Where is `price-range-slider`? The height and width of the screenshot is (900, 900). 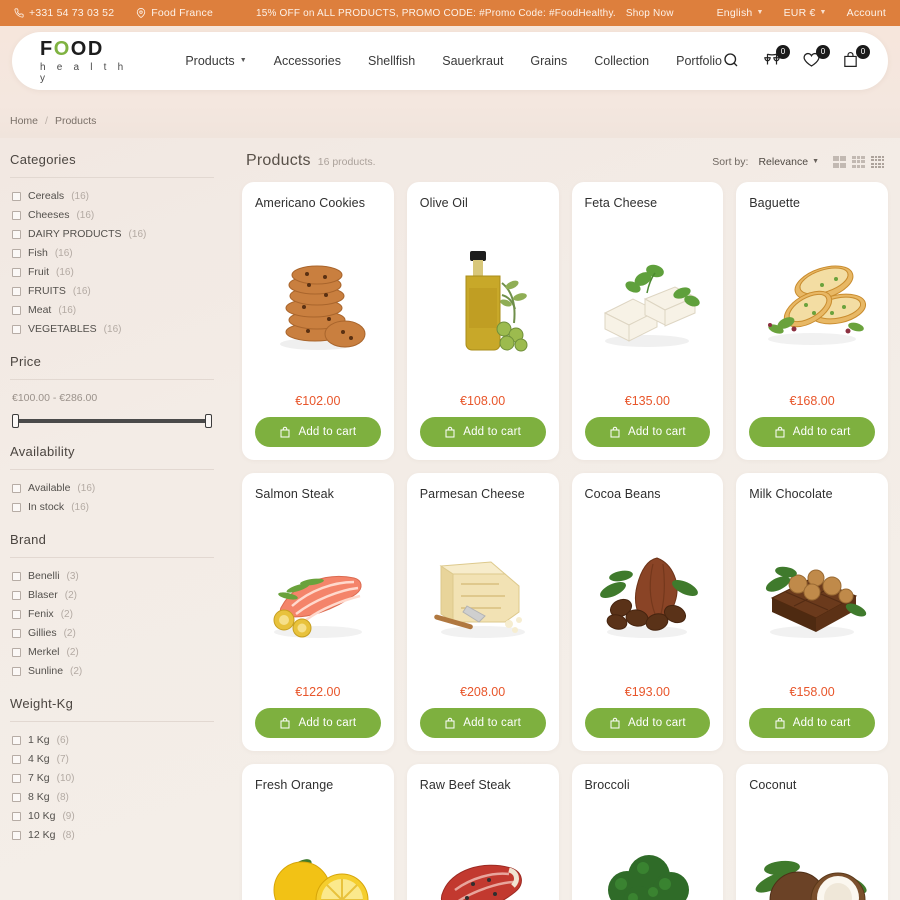 price-range-slider is located at coordinates (112, 421).